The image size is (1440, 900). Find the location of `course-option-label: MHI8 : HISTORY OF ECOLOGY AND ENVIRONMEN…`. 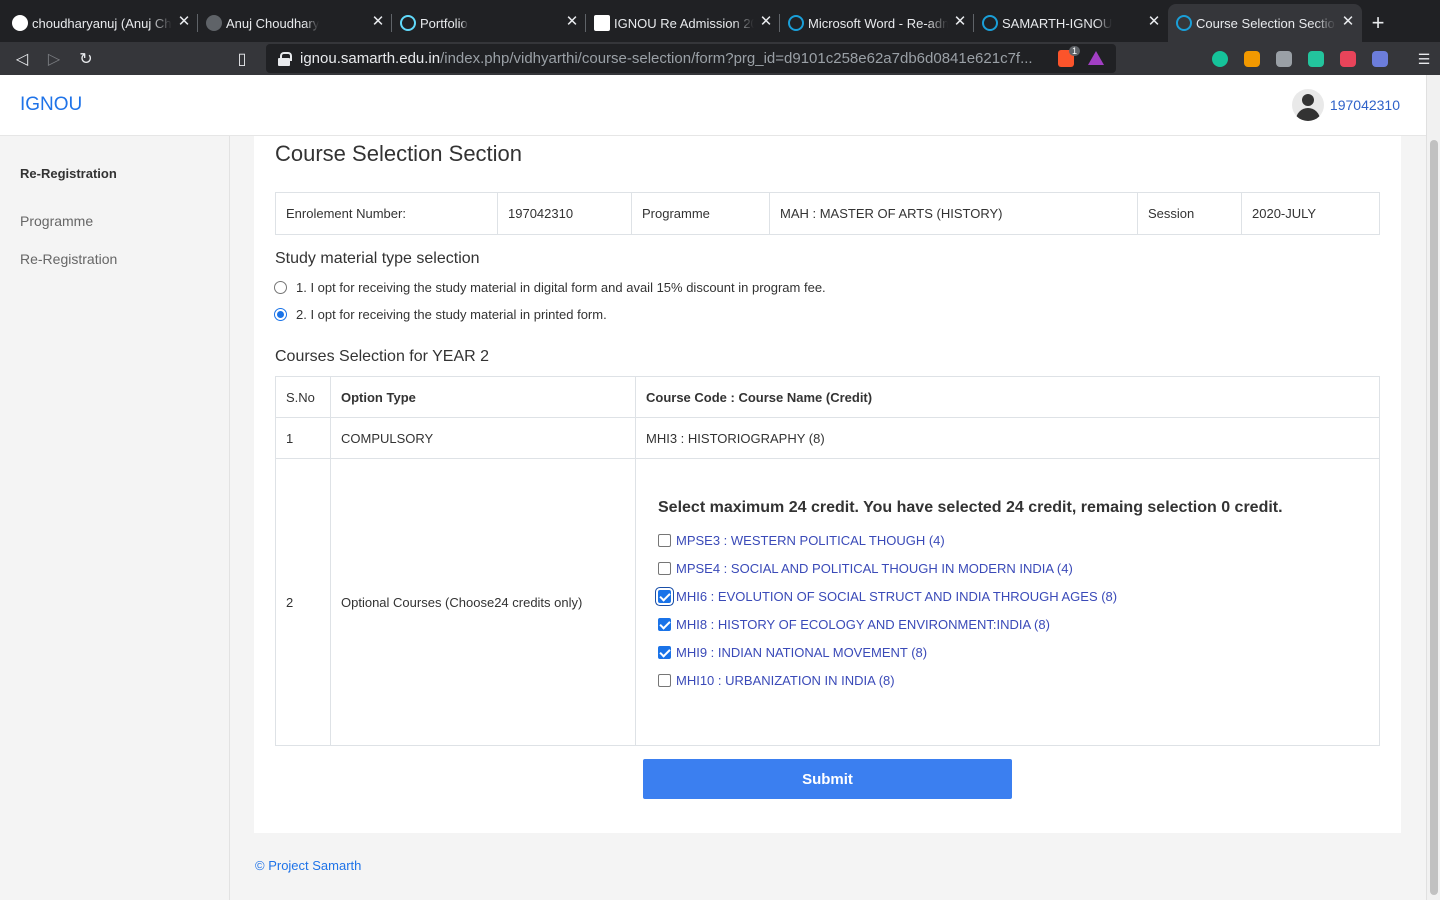

course-option-label: MHI8 : HISTORY OF ECOLOGY AND ENVIRONMEN… is located at coordinates (863, 624).